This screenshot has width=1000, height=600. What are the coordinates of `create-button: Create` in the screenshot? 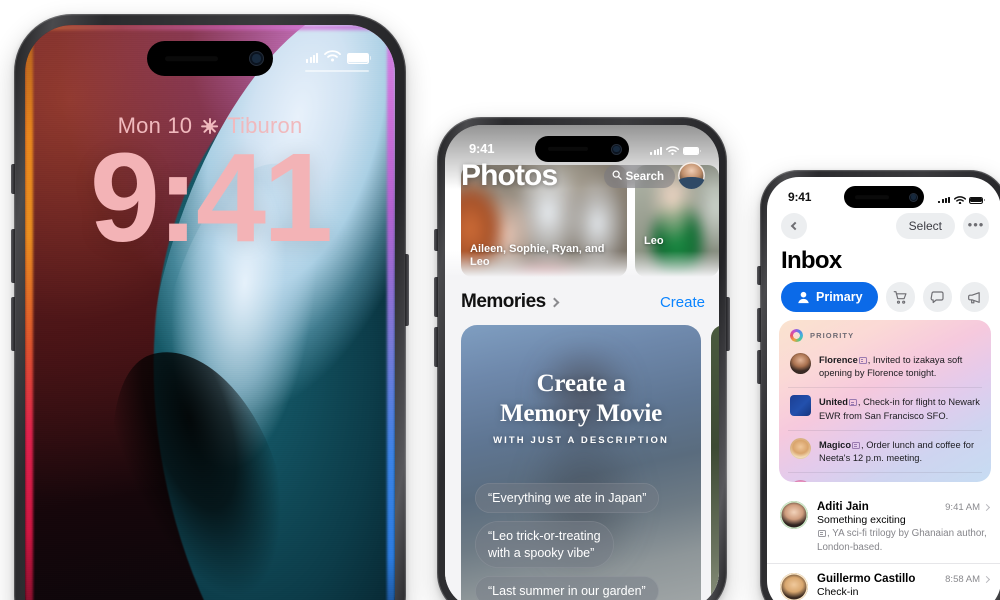 It's located at (682, 302).